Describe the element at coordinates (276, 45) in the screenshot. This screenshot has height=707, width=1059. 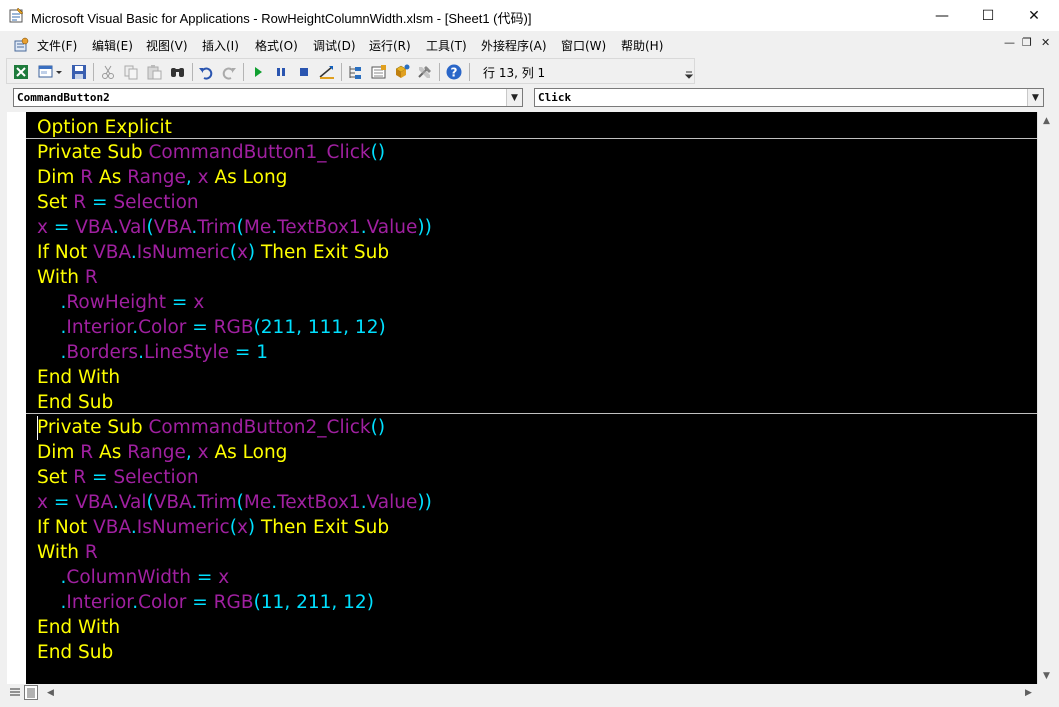
I see `menu-format: 格式(O)` at that location.